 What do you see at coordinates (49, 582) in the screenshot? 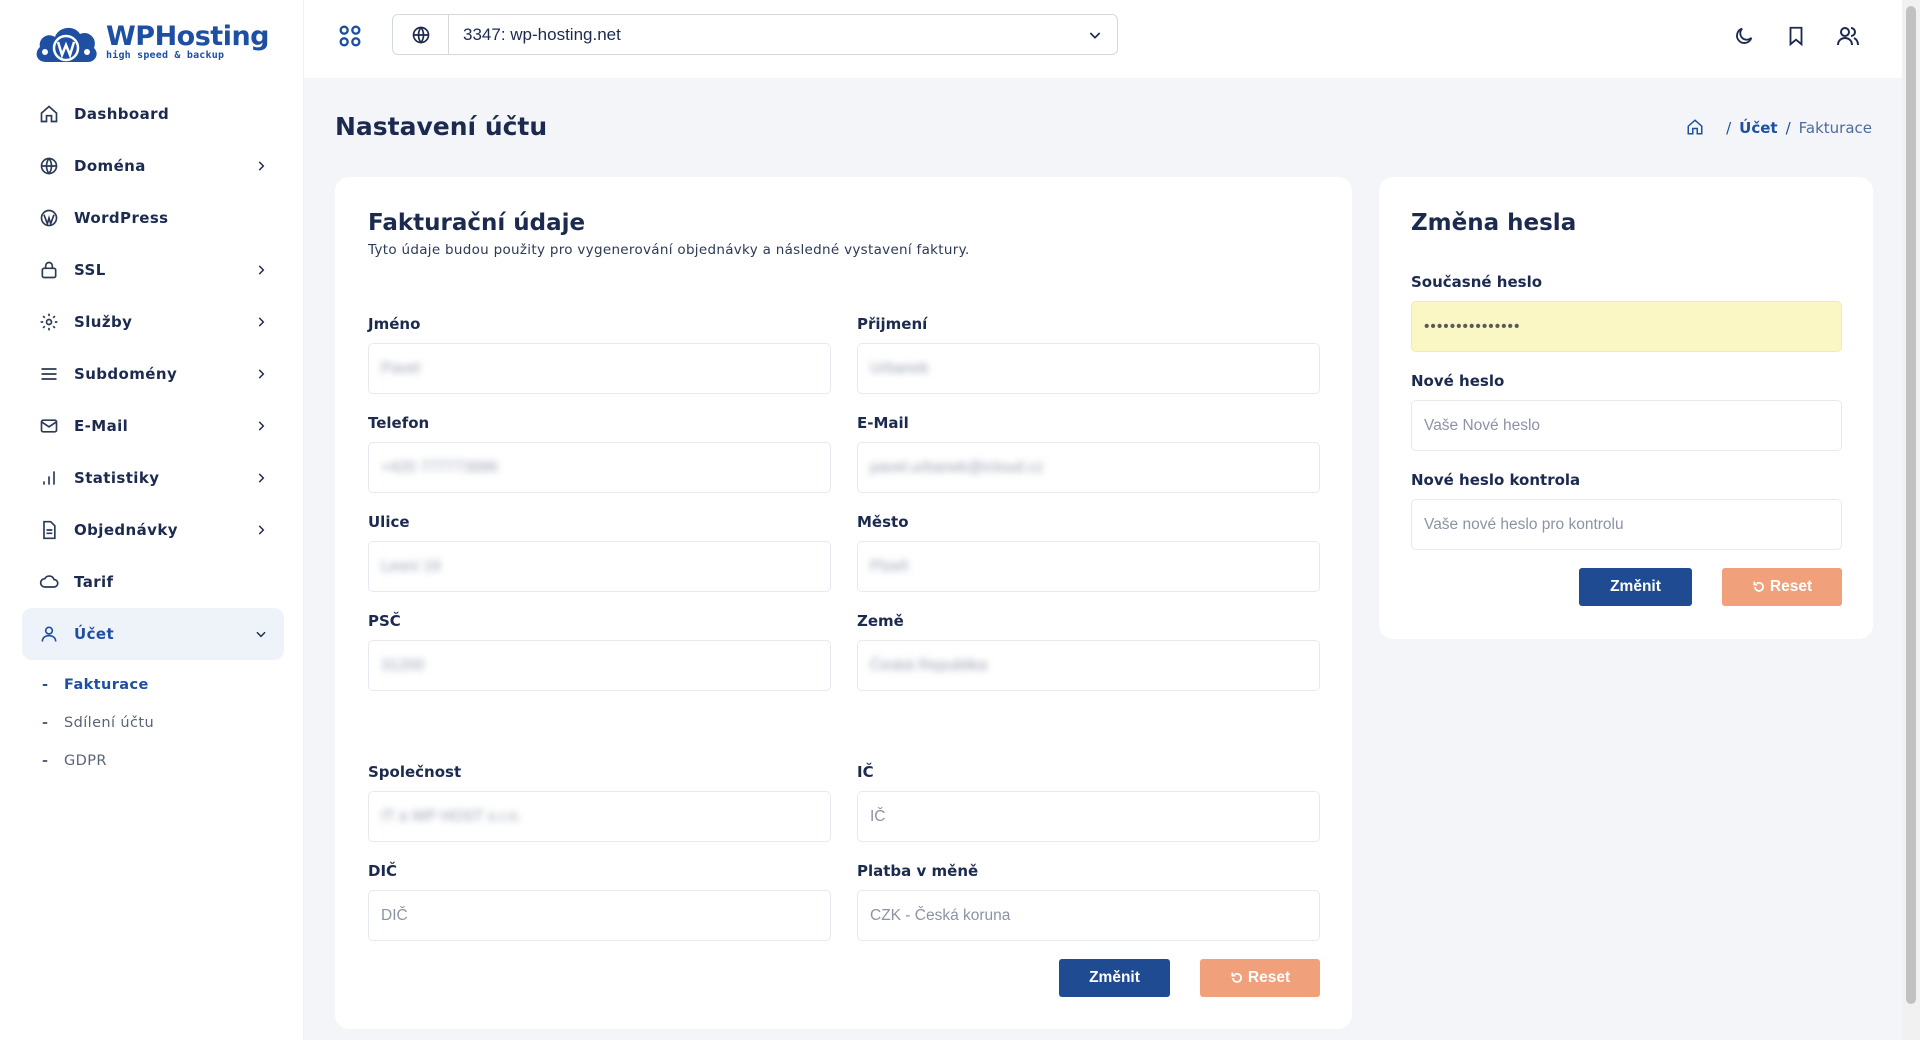
I see `cloud-icon` at bounding box center [49, 582].